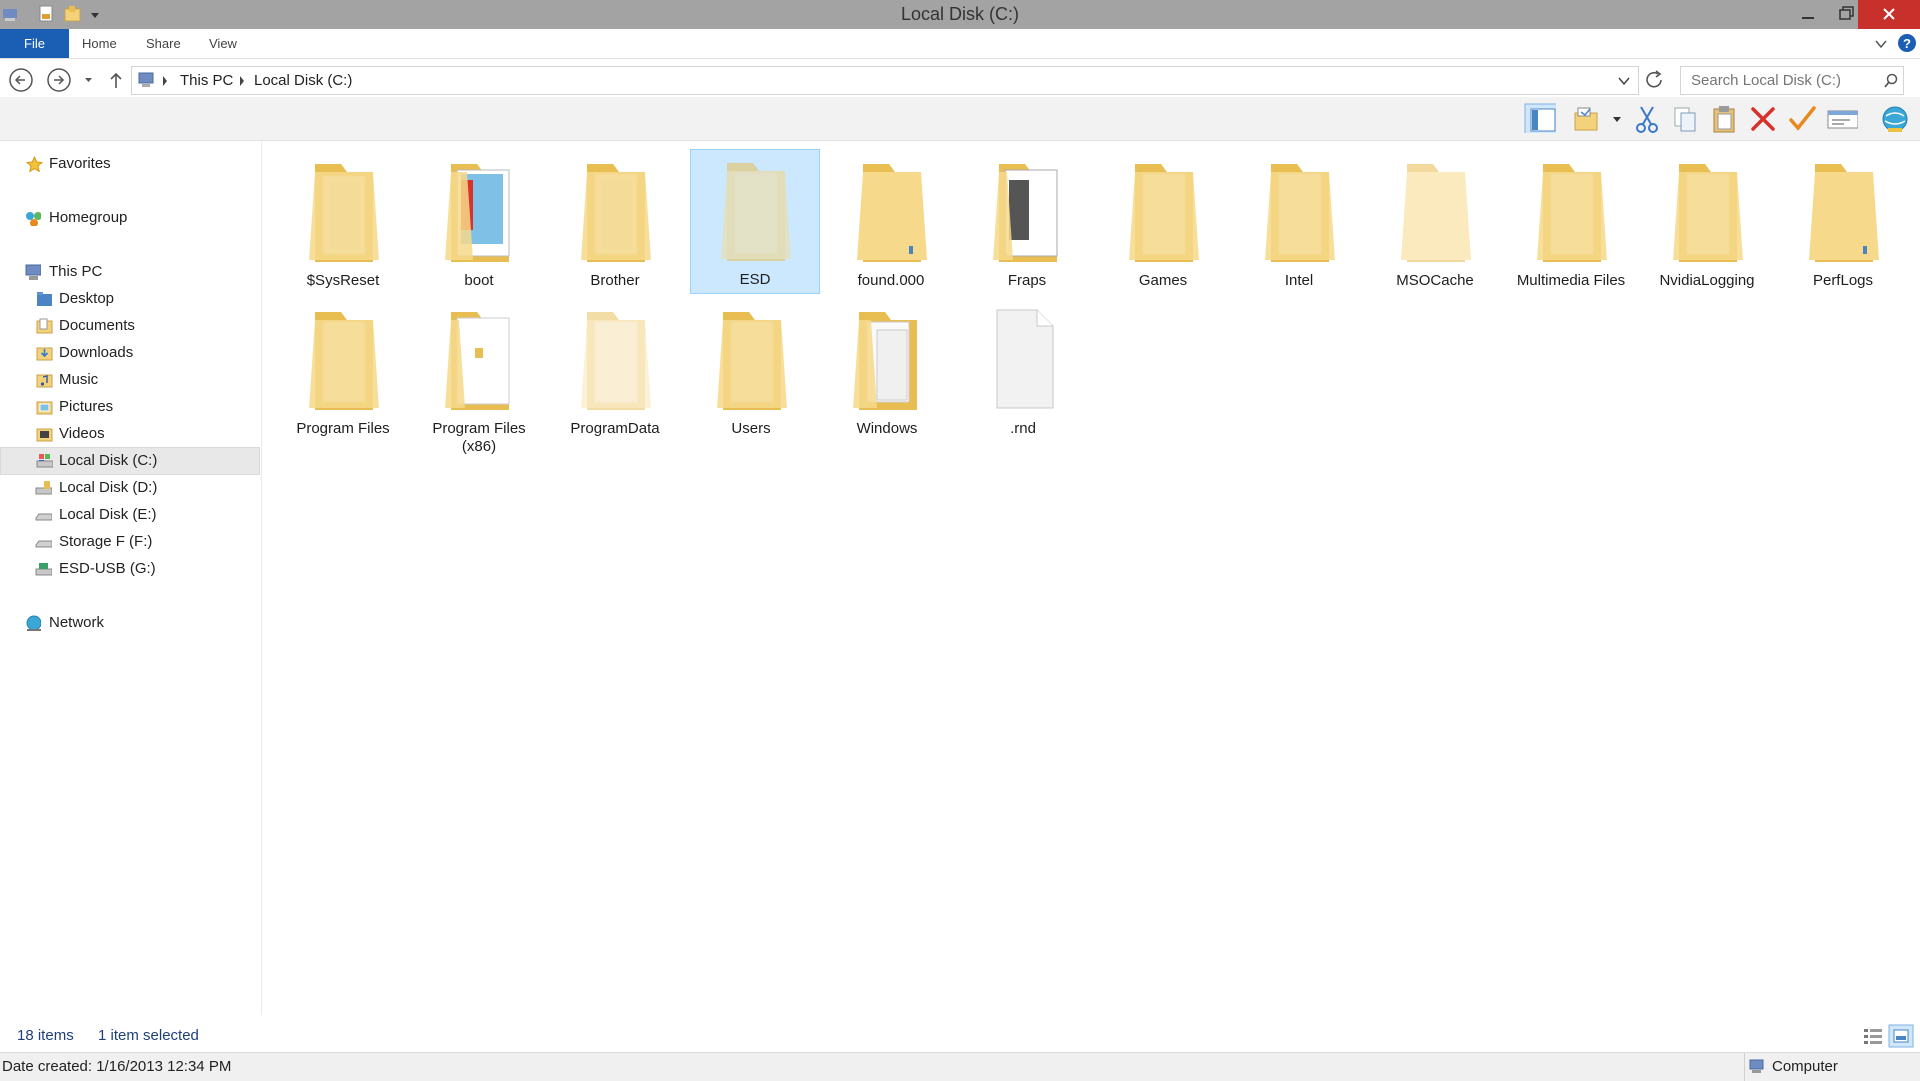 Image resolution: width=1920 pixels, height=1081 pixels. What do you see at coordinates (615, 370) in the screenshot?
I see `file-item: ProgramData` at bounding box center [615, 370].